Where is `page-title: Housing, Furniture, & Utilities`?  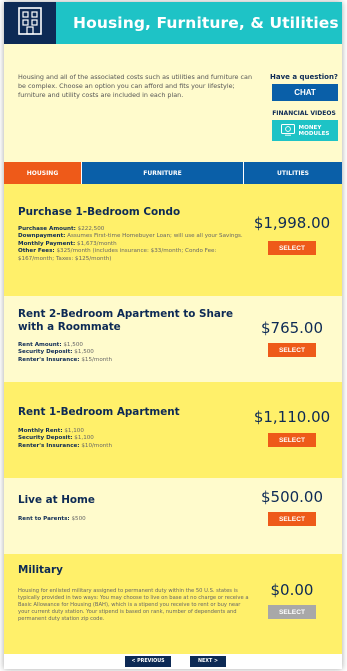 page-title: Housing, Furniture, & Utilities is located at coordinates (206, 23).